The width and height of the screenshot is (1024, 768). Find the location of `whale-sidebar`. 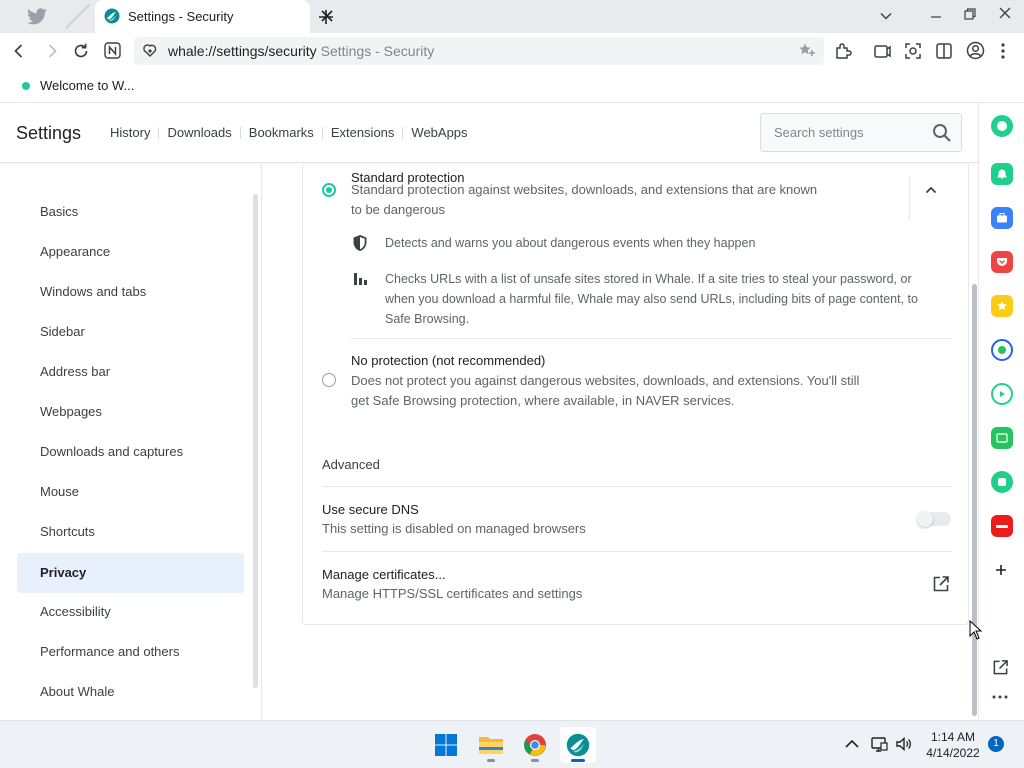

whale-sidebar is located at coordinates (1001, 411).